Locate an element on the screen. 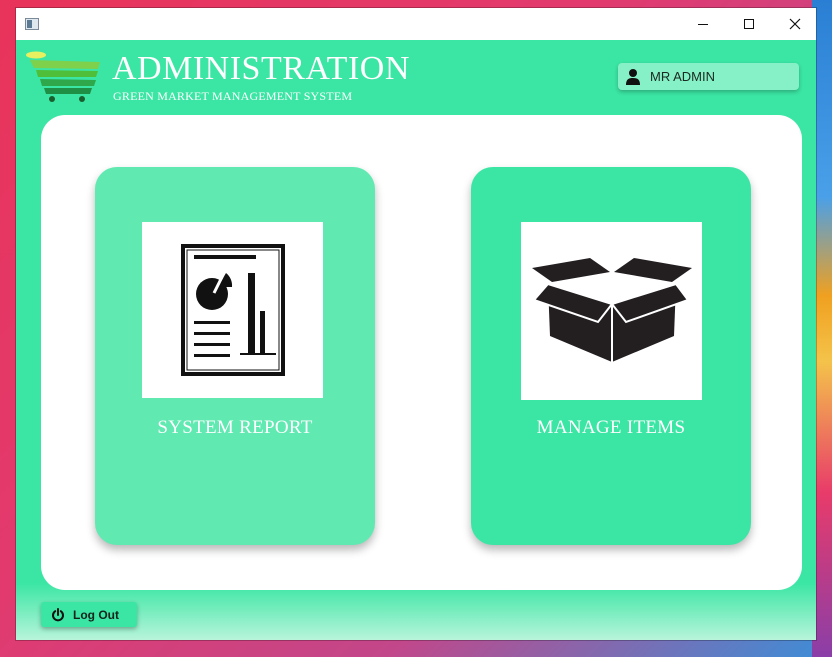 The image size is (832, 657). box-icon is located at coordinates (611, 310).